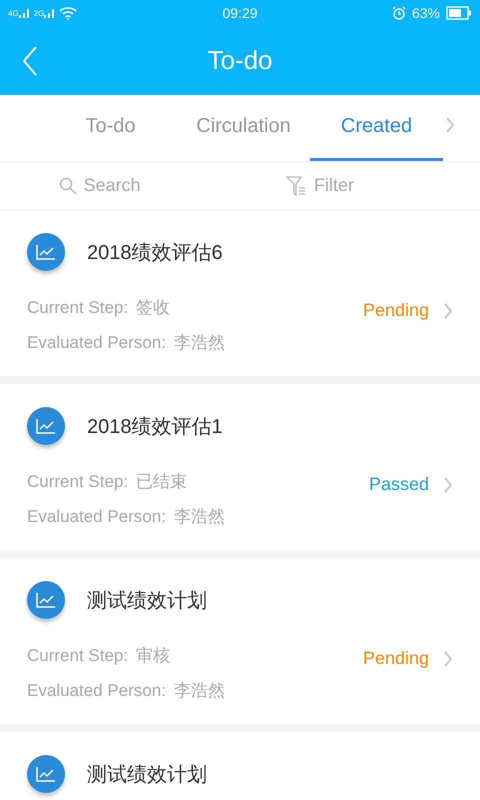 The image size is (480, 800). I want to click on search-button: Search, so click(100, 185).